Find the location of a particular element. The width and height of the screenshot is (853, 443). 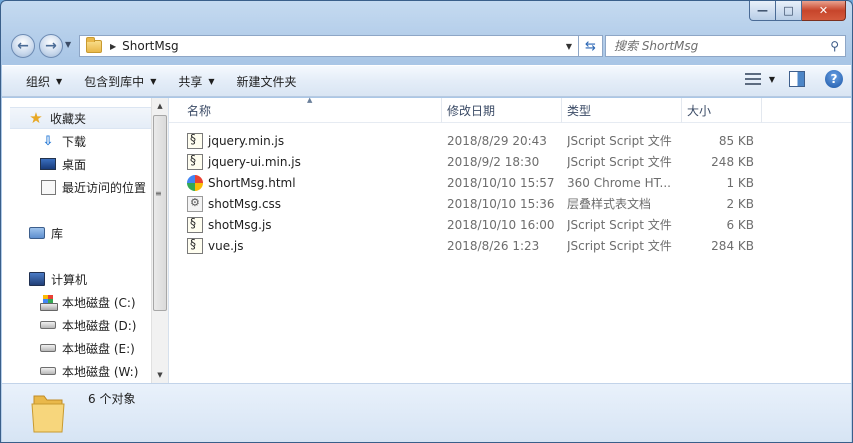

file-date: 2018/10/10 15:57 is located at coordinates (501, 182).